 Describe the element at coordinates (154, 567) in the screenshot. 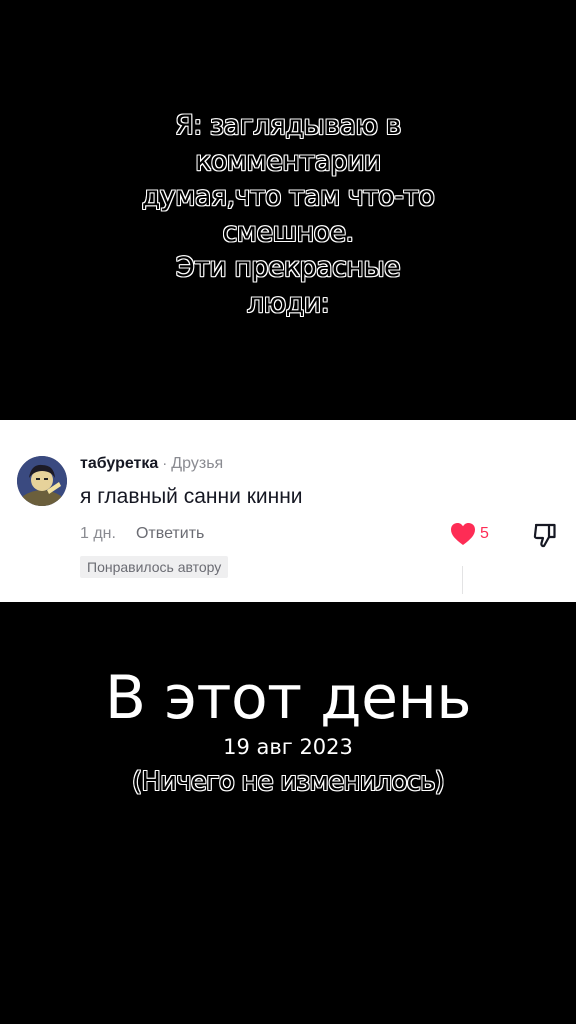

I see `liked-by-author-badge: Понравилось автору` at that location.